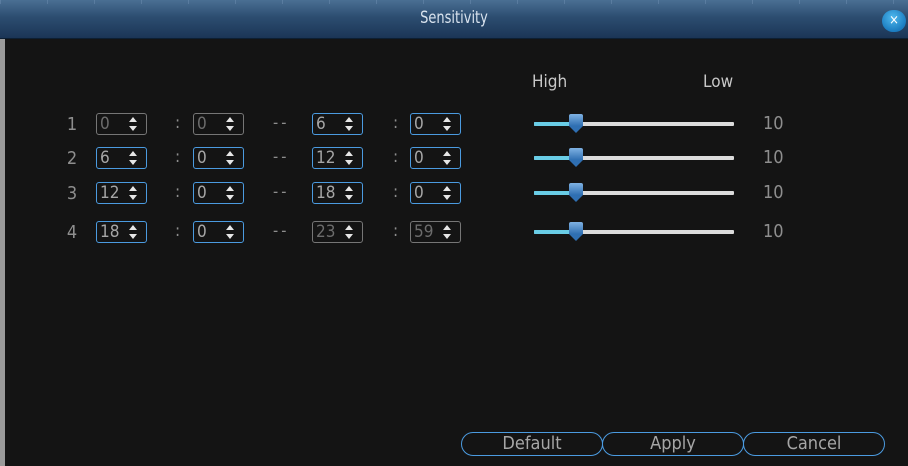  What do you see at coordinates (718, 82) in the screenshot?
I see `low-label: Low` at bounding box center [718, 82].